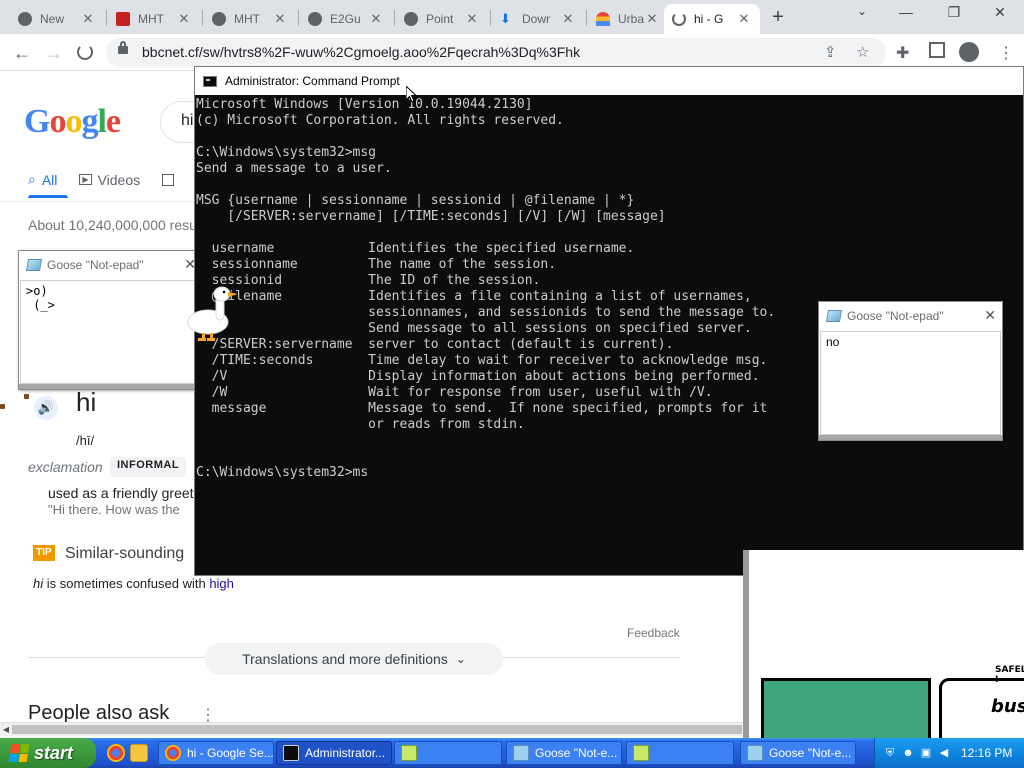  Describe the element at coordinates (944, 753) in the screenshot. I see `volume-icon: ◀` at that location.